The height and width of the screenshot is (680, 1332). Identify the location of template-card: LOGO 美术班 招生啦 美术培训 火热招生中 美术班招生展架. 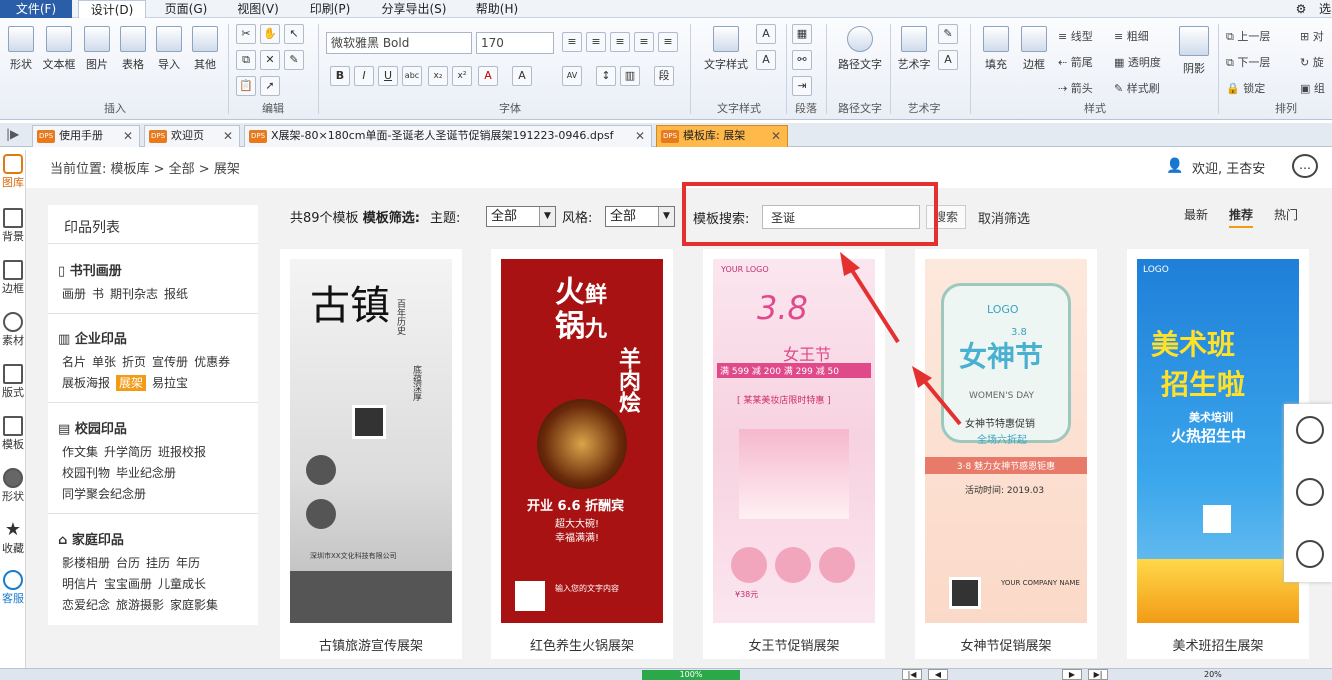
(1218, 454).